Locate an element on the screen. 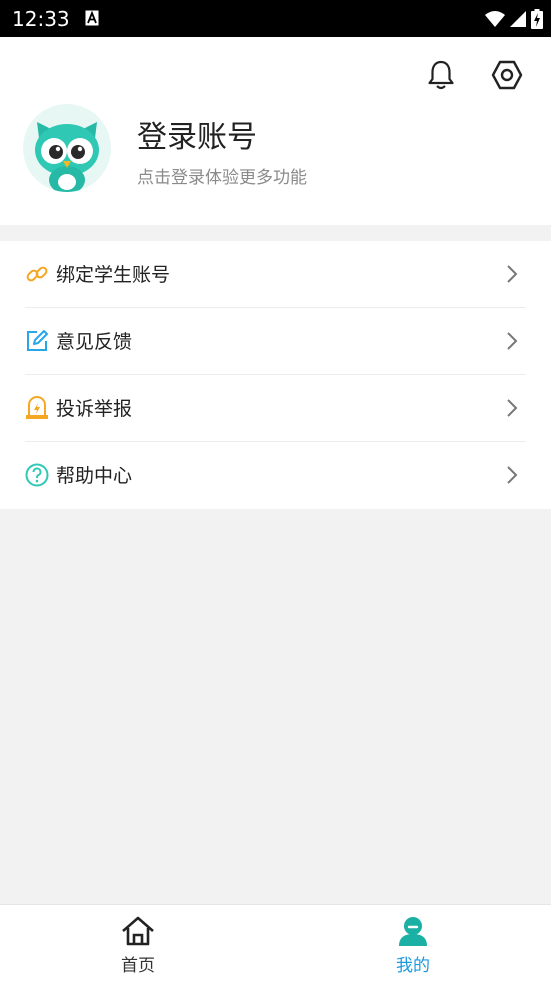 Image resolution: width=551 pixels, height=982 pixels. tab-label: 首页 is located at coordinates (138, 966).